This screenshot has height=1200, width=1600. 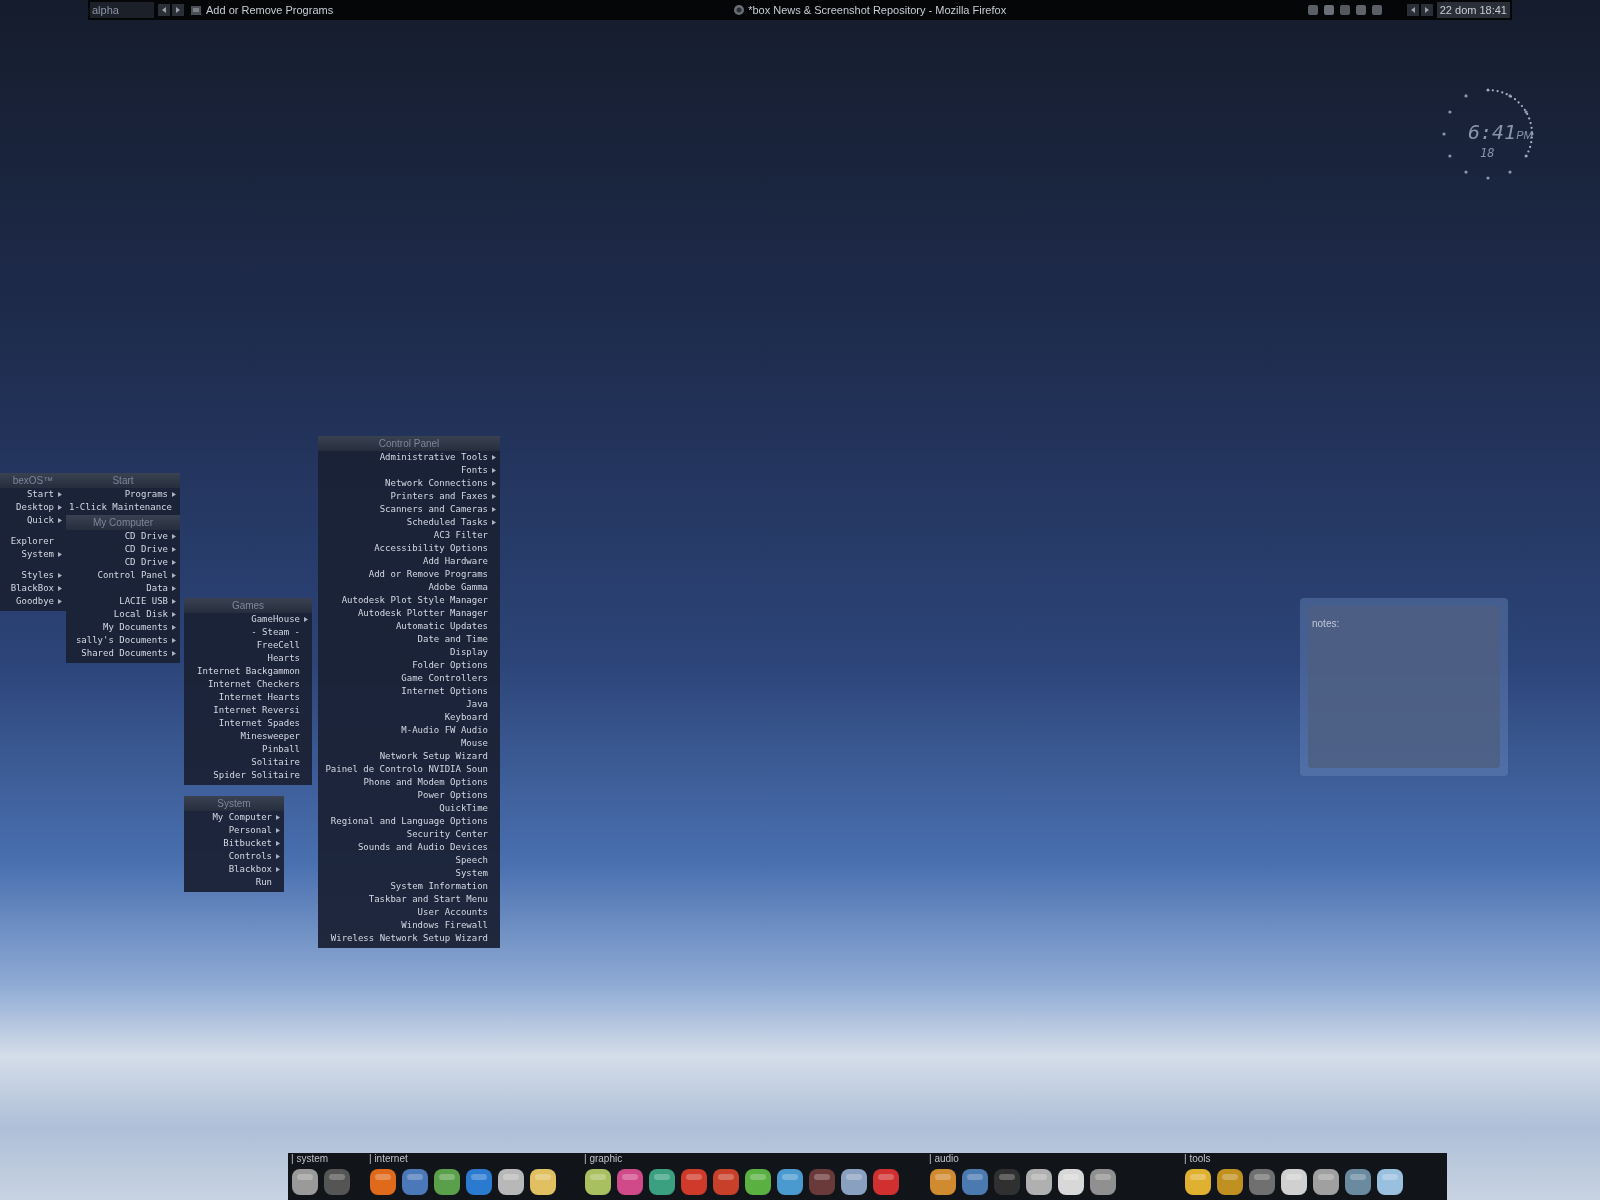 What do you see at coordinates (409, 600) in the screenshot?
I see `menu-item: Autodesk Plot Style Manager` at bounding box center [409, 600].